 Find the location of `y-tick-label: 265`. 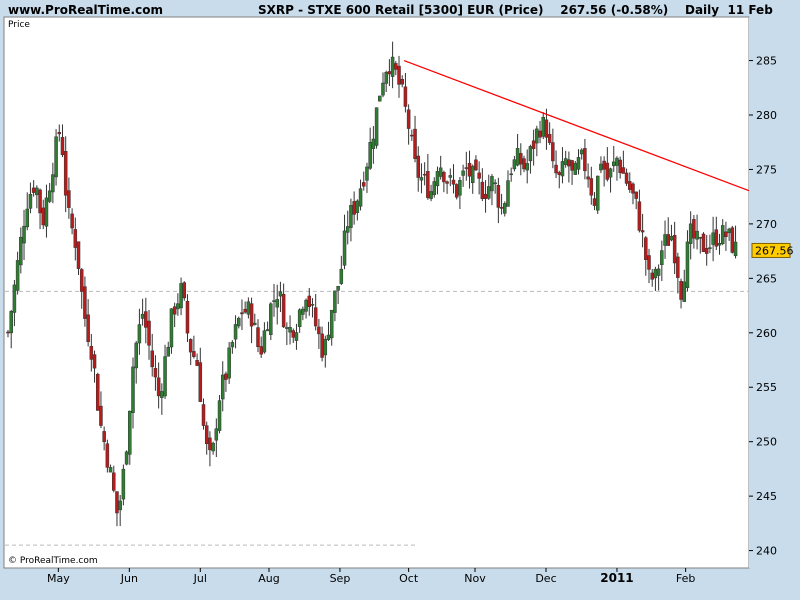

y-tick-label: 265 is located at coordinates (766, 278).